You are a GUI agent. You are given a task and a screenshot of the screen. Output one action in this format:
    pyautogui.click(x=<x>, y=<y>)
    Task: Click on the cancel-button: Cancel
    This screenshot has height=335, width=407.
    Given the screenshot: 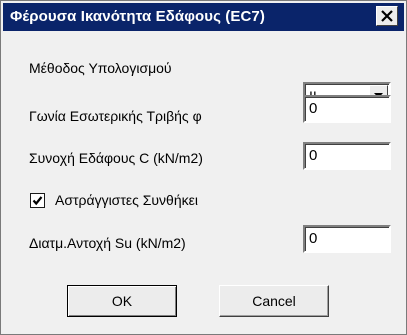 What is the action you would take?
    pyautogui.click(x=274, y=301)
    